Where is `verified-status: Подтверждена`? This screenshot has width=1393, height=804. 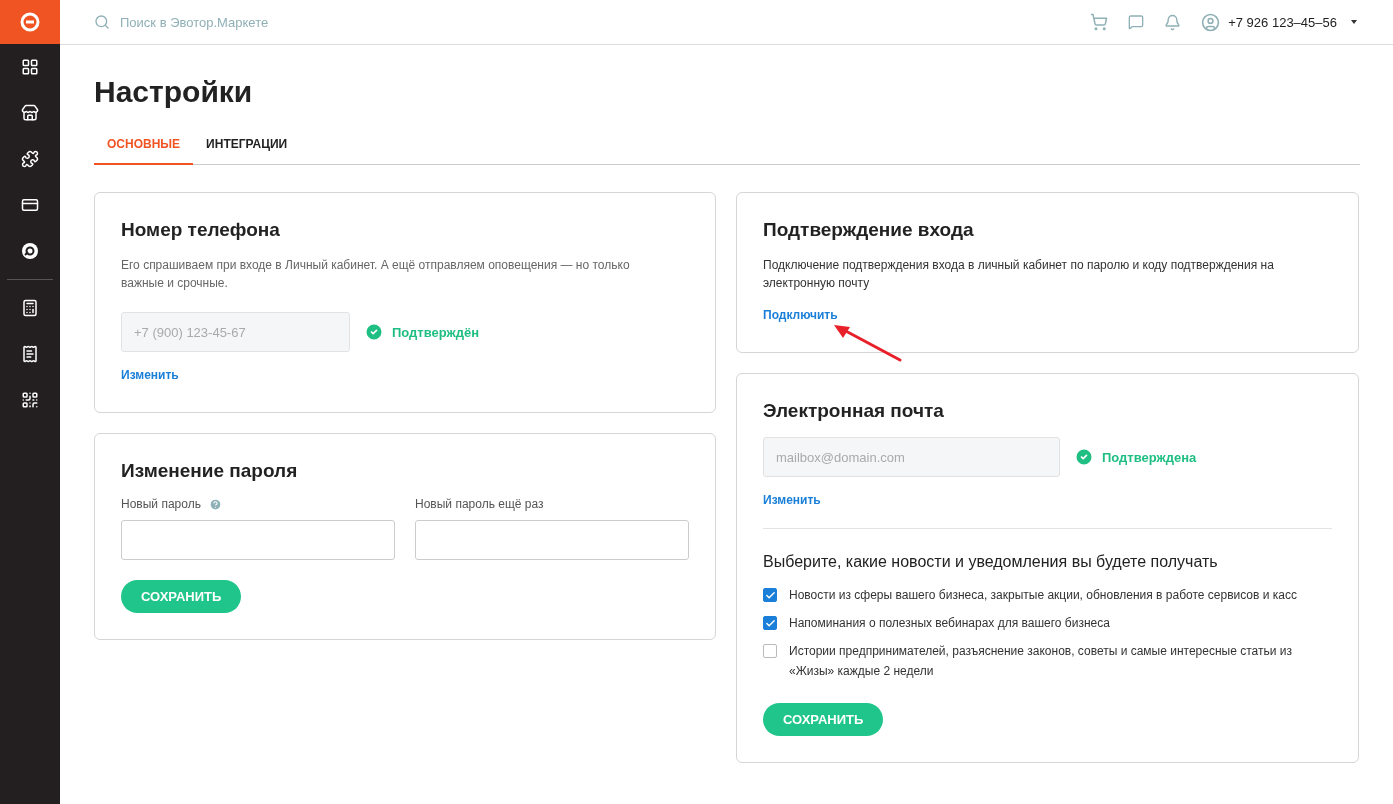
verified-status: Подтверждена is located at coordinates (1135, 457).